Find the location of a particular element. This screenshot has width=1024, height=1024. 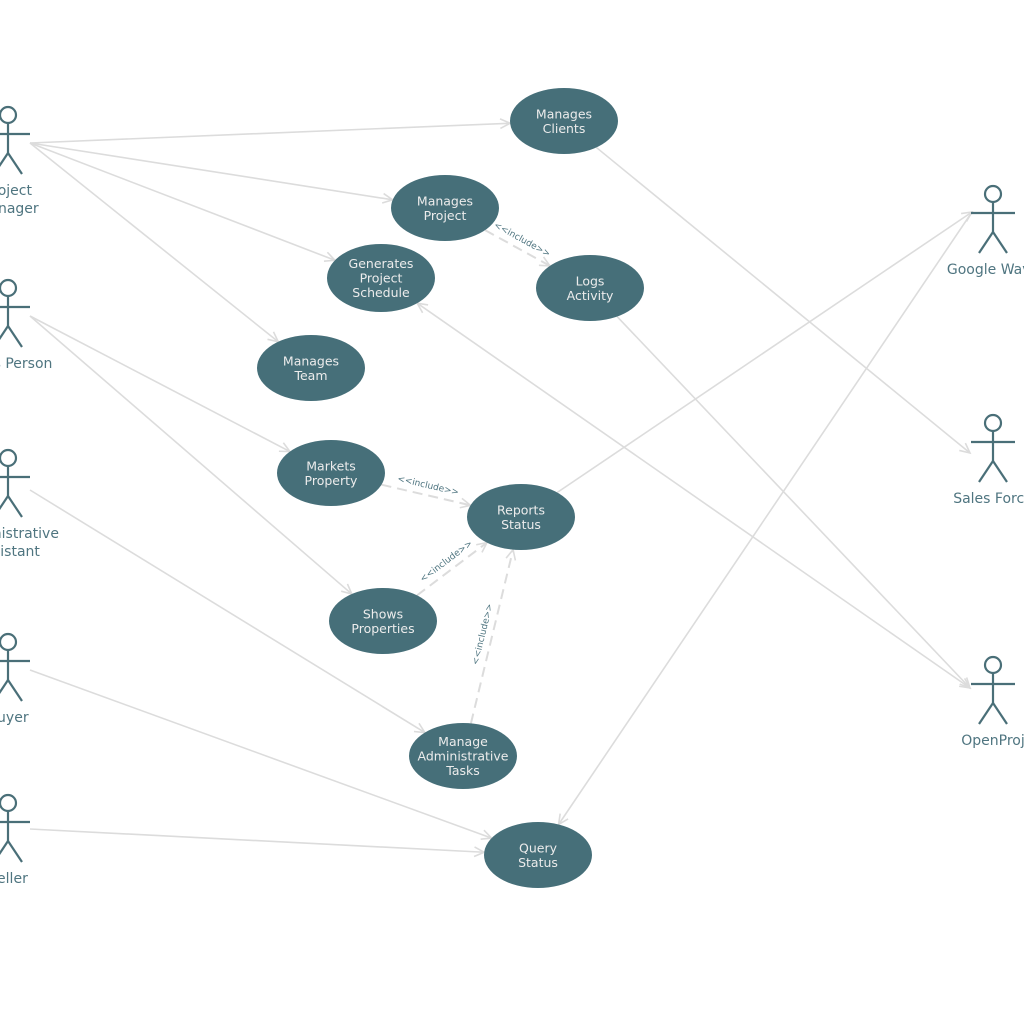

actor-label: Project is located at coordinates (16, 191).